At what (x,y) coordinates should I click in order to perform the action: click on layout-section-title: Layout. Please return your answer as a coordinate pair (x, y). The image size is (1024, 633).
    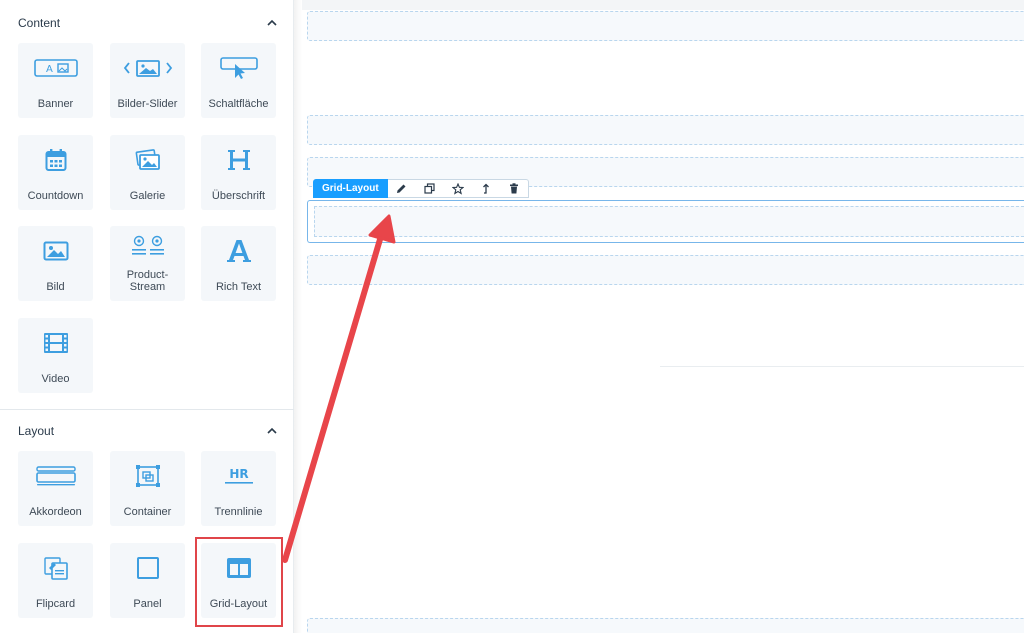
    Looking at the image, I should click on (36, 431).